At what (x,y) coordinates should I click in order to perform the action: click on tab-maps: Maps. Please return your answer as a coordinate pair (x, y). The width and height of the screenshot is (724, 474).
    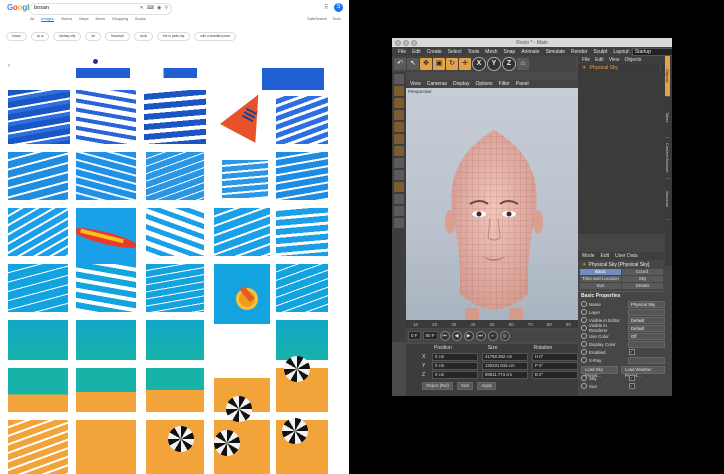
    Looking at the image, I should click on (83, 19).